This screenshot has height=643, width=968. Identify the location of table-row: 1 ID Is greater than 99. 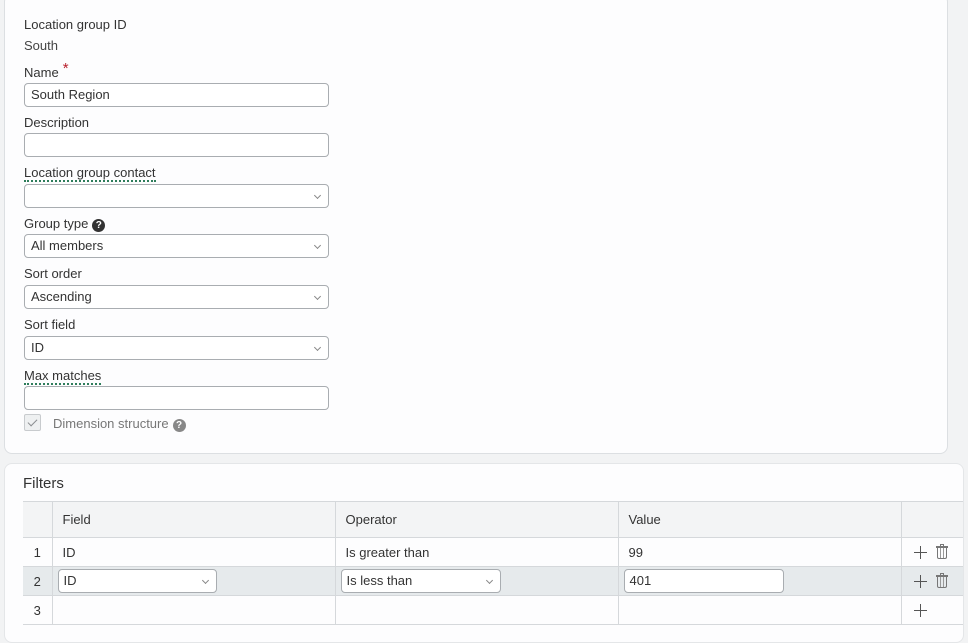
(493, 552).